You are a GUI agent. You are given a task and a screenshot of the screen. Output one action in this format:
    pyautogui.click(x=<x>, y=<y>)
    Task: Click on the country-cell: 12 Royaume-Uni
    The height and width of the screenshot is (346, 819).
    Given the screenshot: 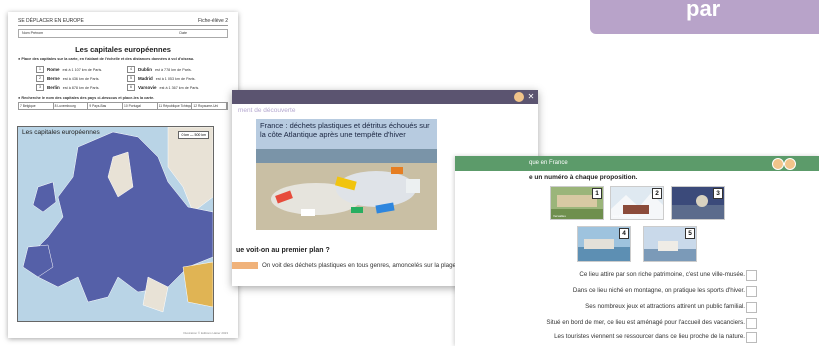 What is the action you would take?
    pyautogui.click(x=210, y=106)
    